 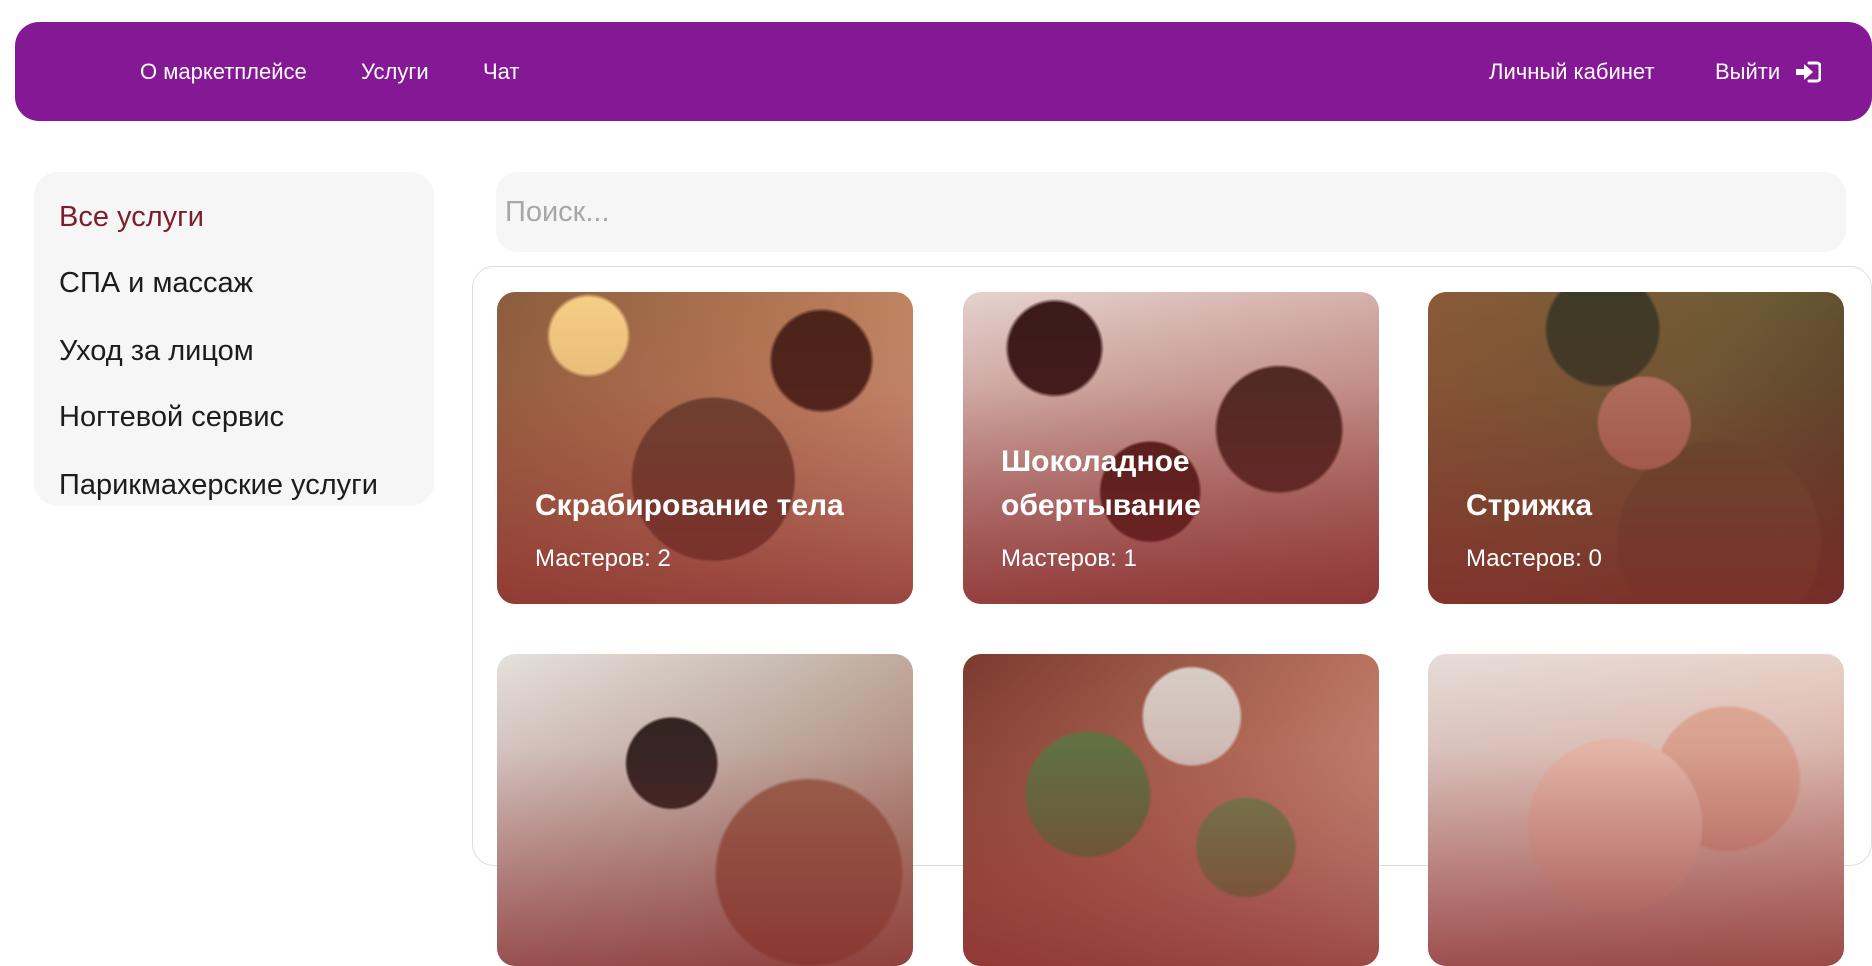 What do you see at coordinates (171, 417) in the screenshot?
I see `category-nail-service: Ногтевой сервис` at bounding box center [171, 417].